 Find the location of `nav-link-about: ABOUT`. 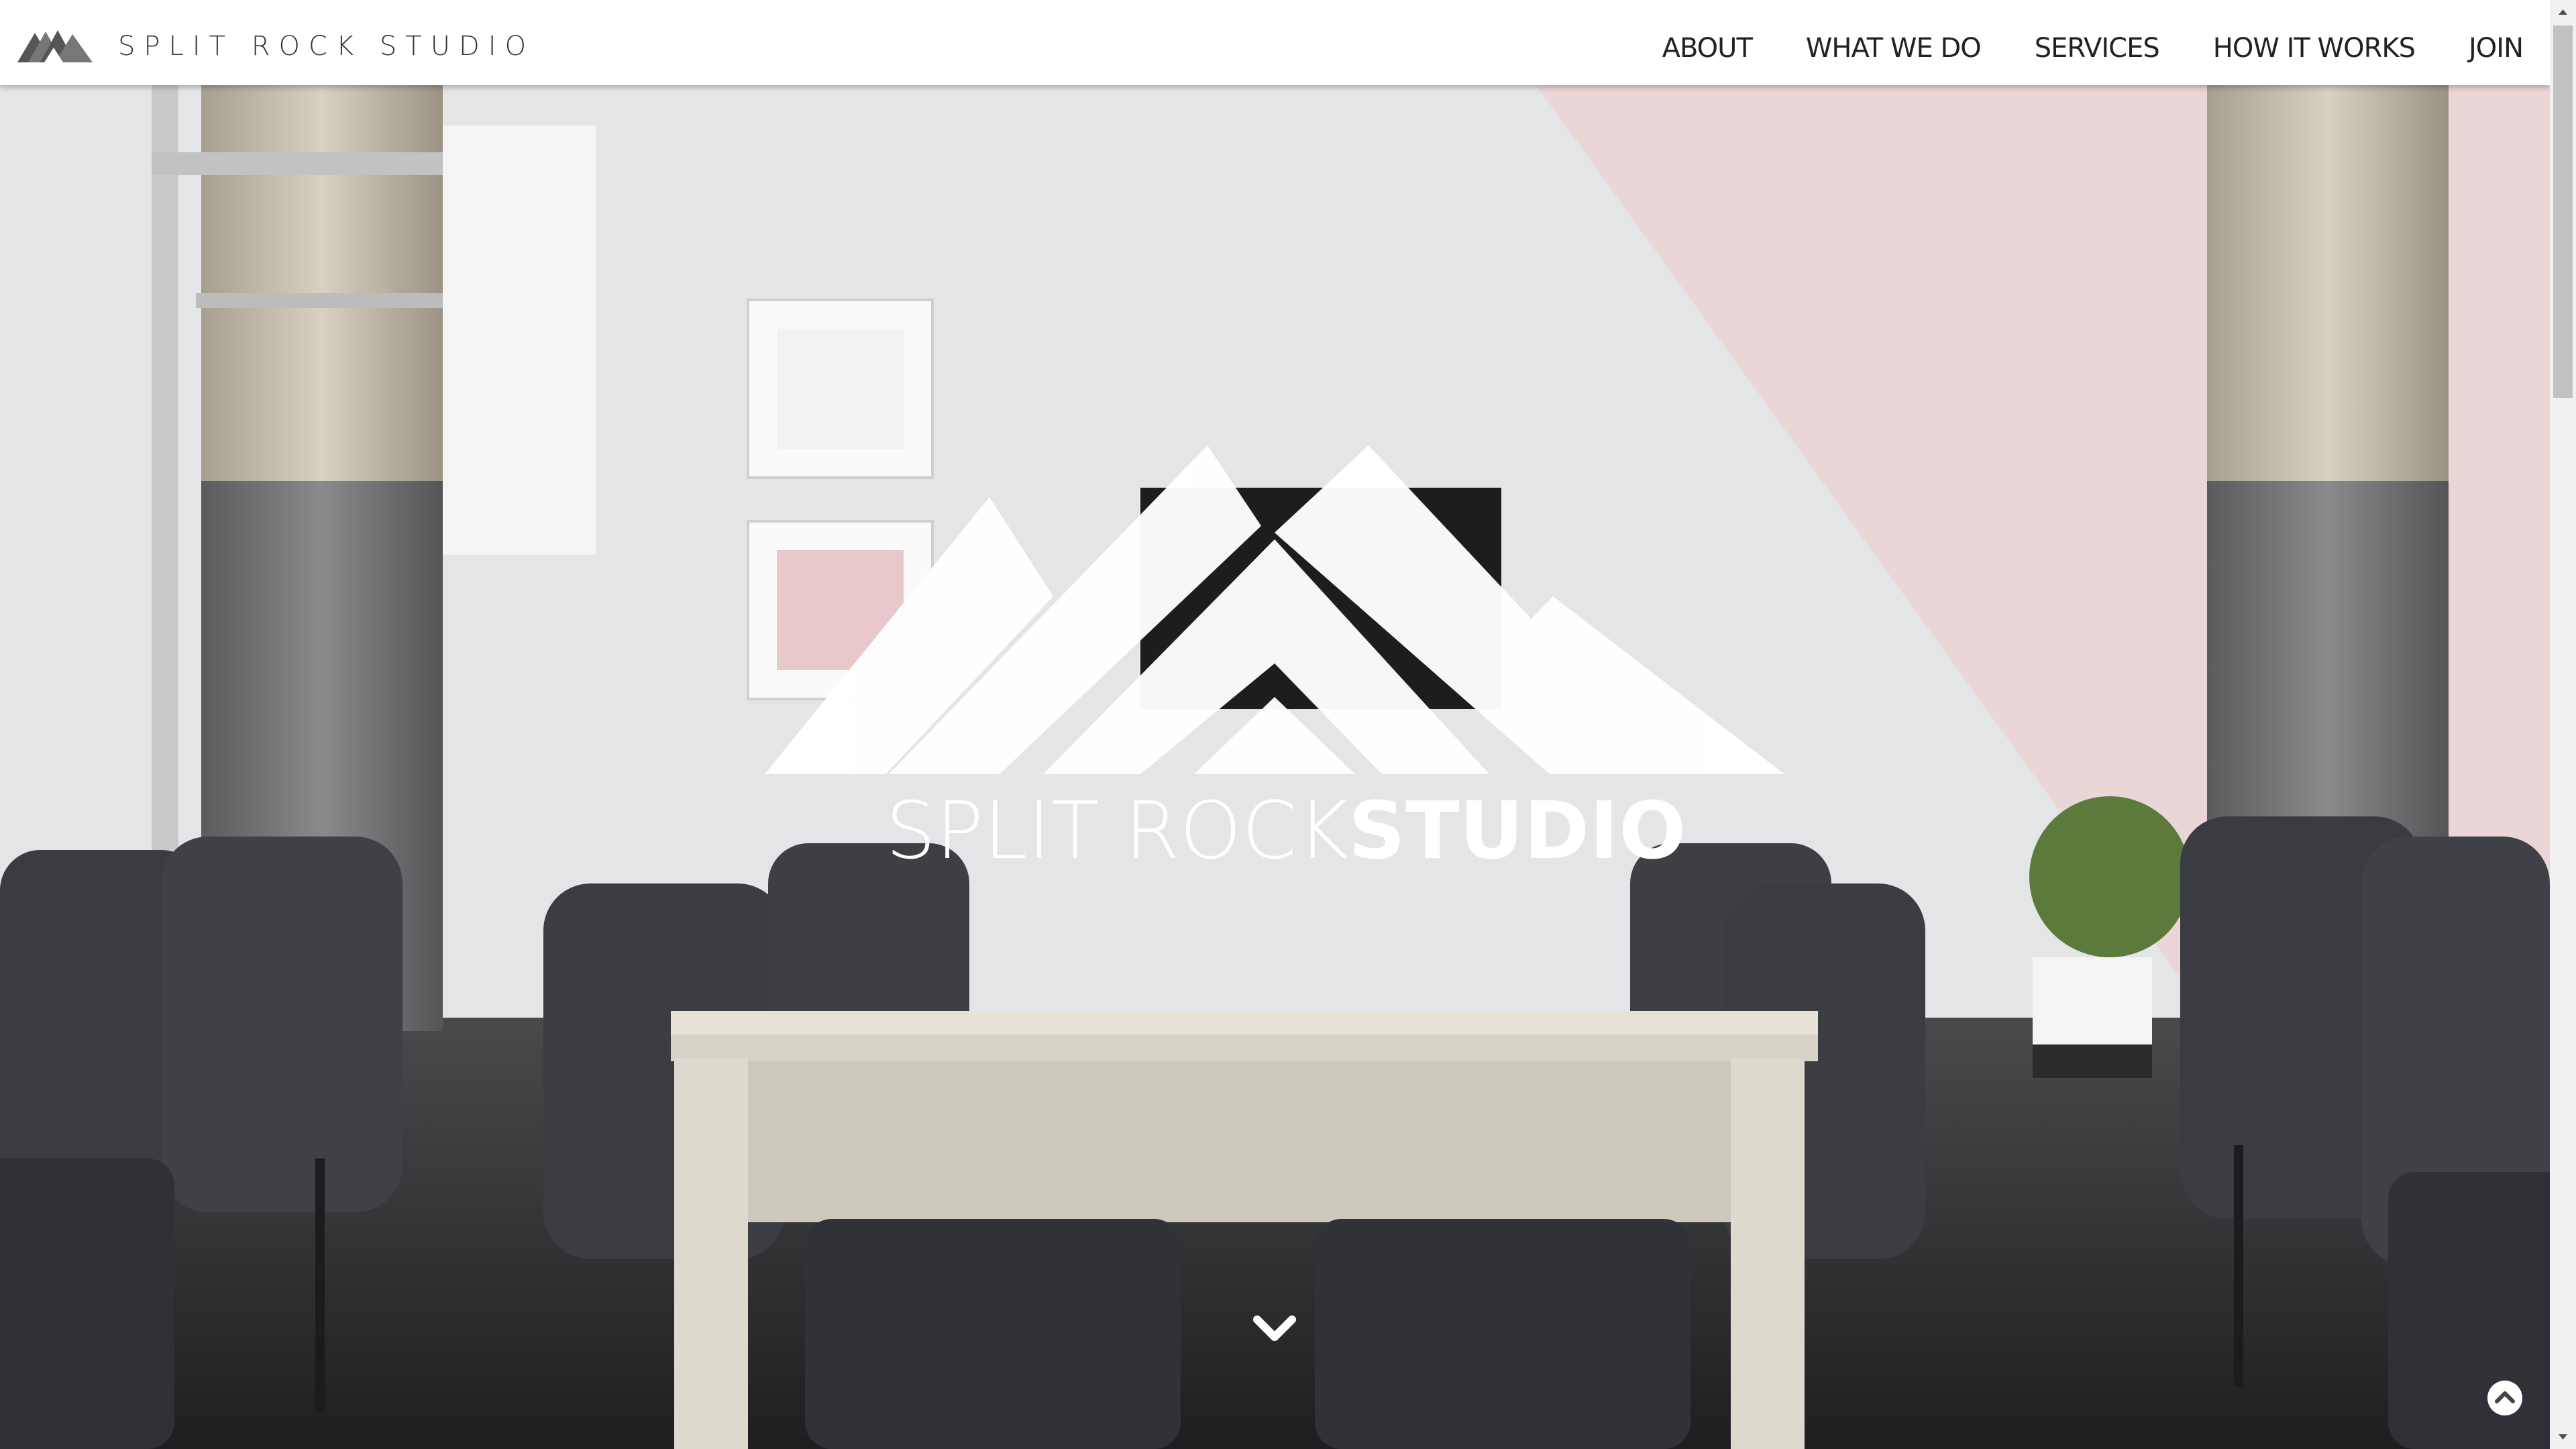

nav-link-about: ABOUT is located at coordinates (1707, 48).